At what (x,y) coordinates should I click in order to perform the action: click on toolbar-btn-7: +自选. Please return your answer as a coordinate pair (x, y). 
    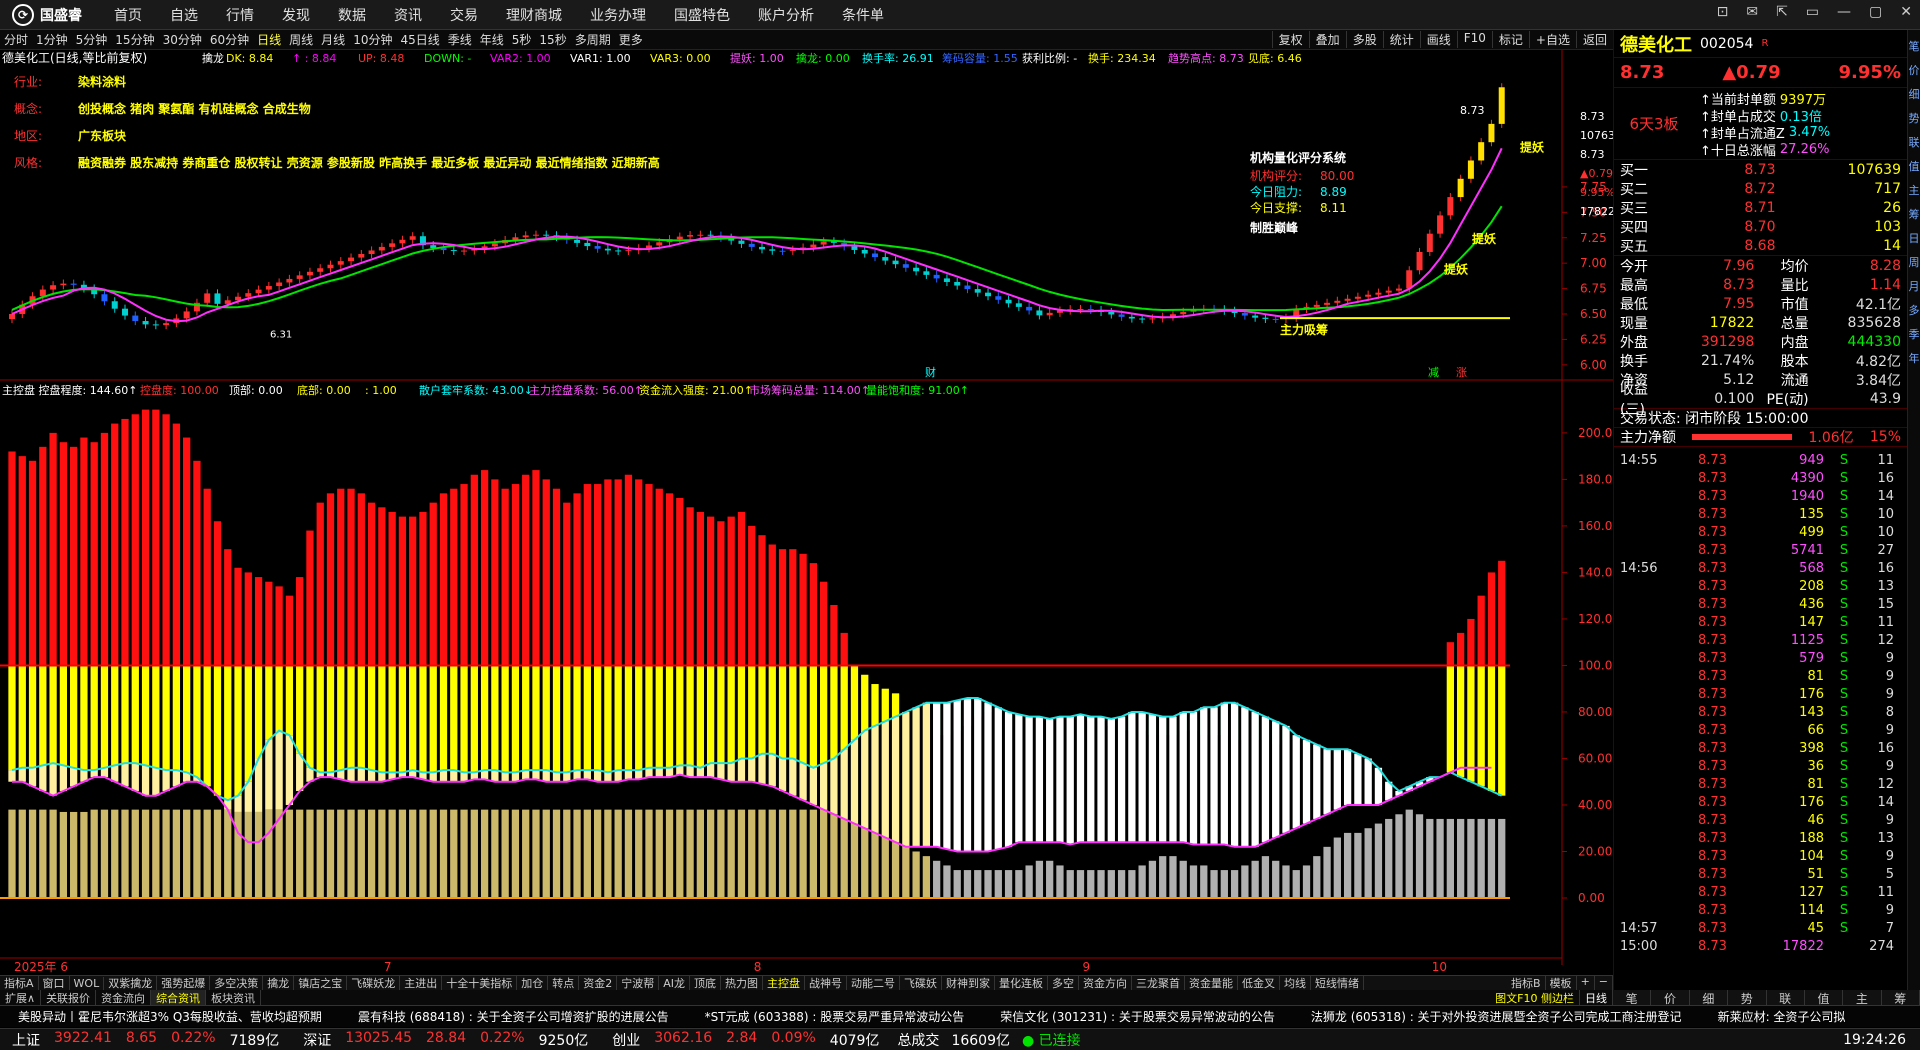
    Looking at the image, I should click on (1552, 39).